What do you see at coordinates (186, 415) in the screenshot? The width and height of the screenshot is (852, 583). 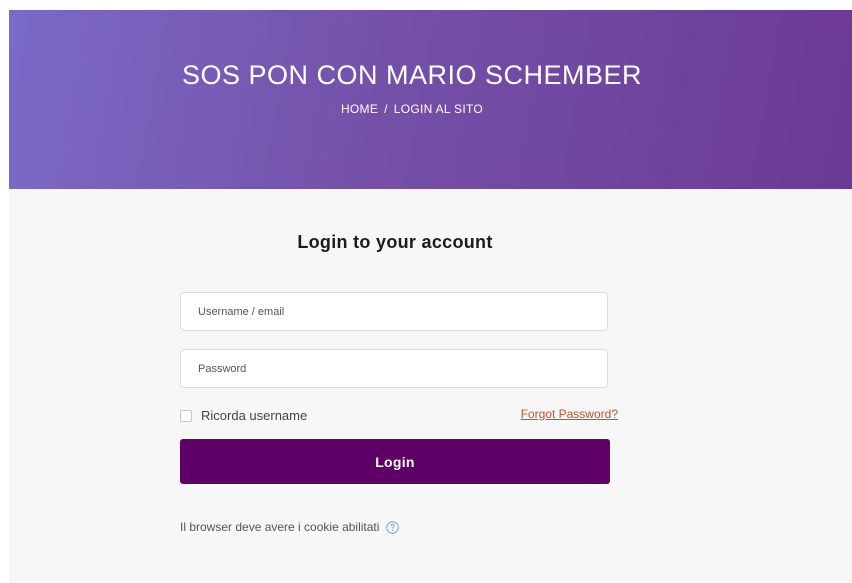 I see `remember-username-checkbox` at bounding box center [186, 415].